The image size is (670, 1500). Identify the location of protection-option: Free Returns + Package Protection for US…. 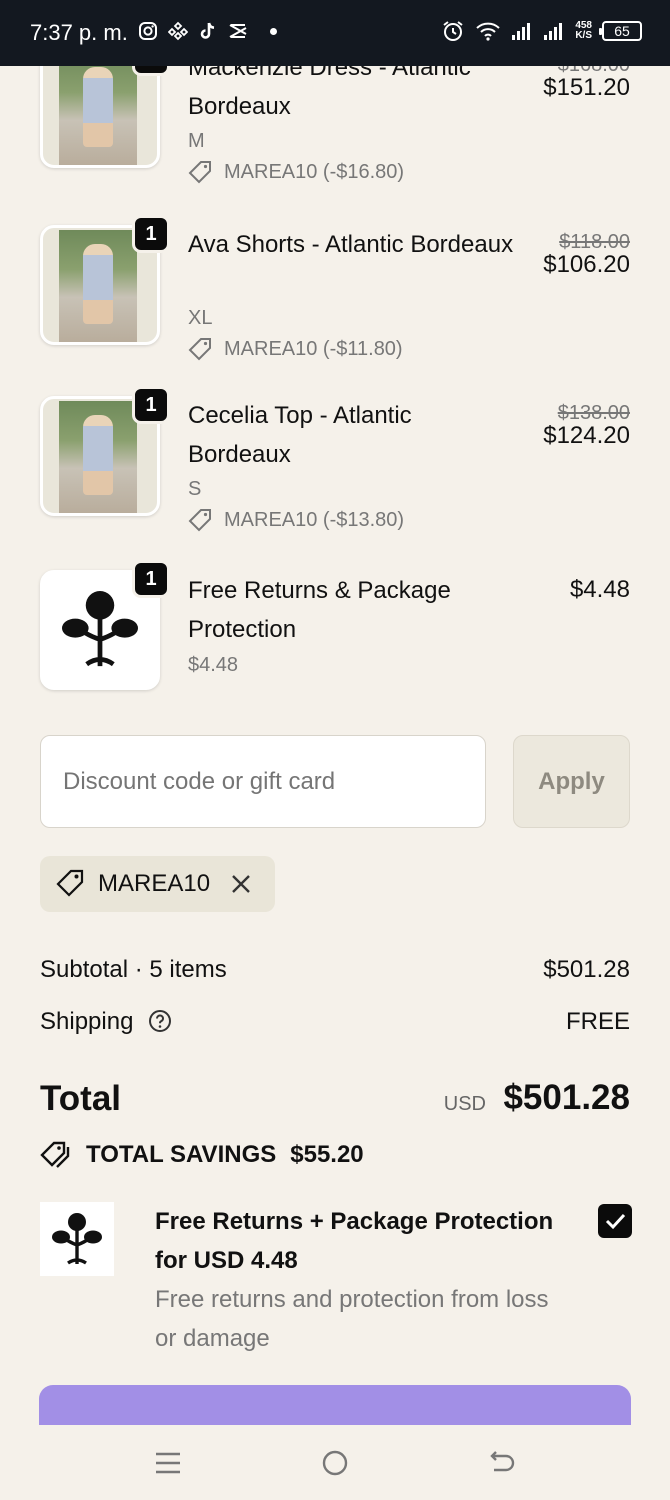
(336, 1282).